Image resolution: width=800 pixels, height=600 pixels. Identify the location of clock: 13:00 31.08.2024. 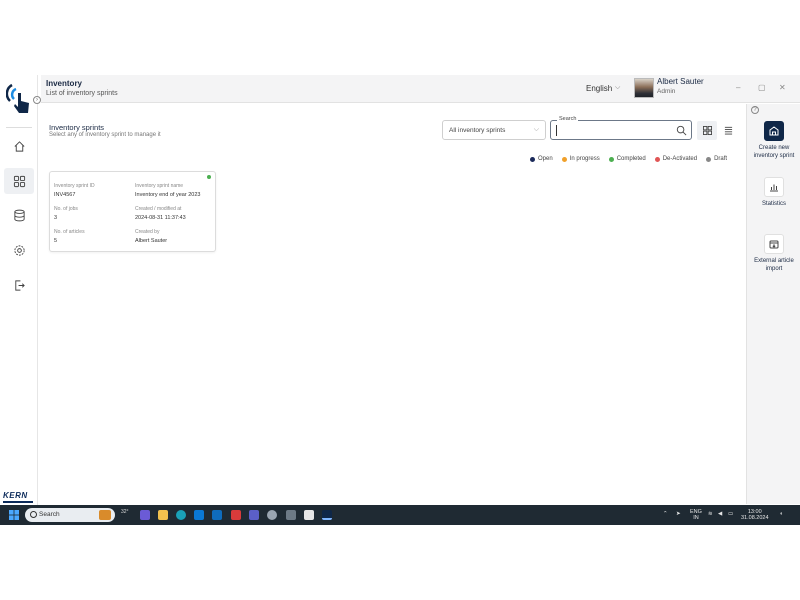
(755, 515).